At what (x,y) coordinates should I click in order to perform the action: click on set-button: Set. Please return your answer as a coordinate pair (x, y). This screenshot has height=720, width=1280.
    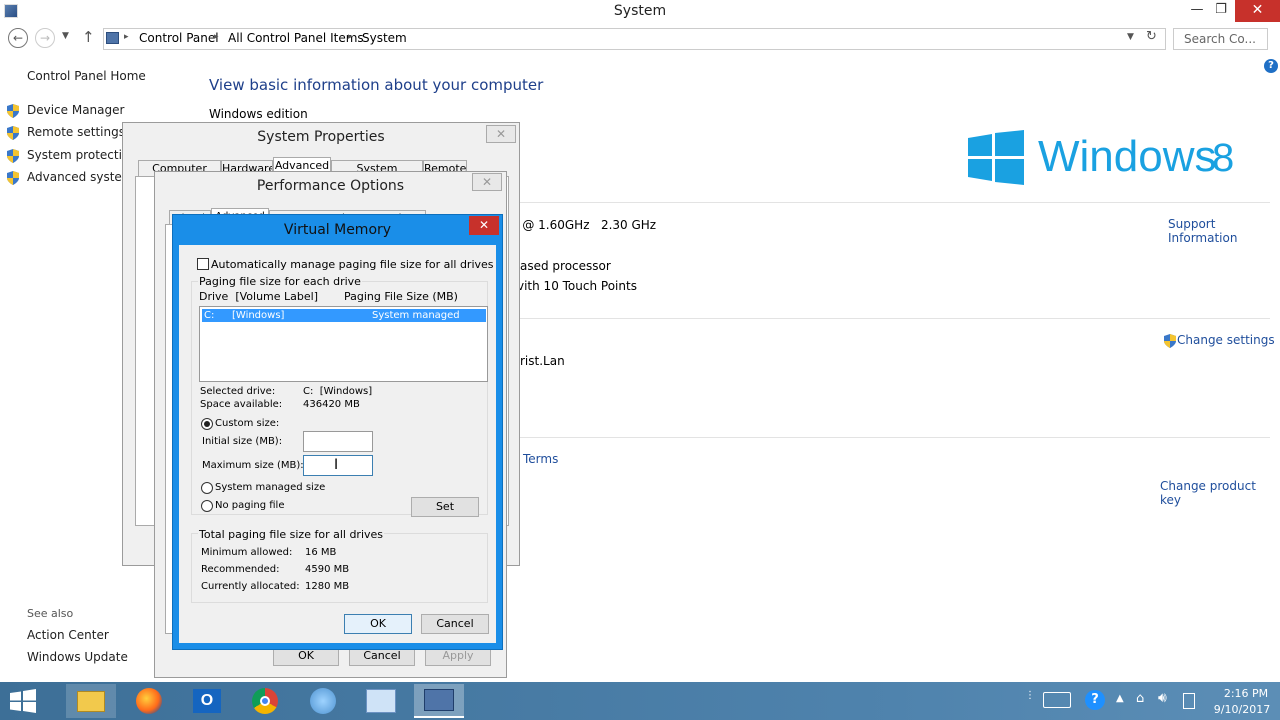
    Looking at the image, I should click on (445, 507).